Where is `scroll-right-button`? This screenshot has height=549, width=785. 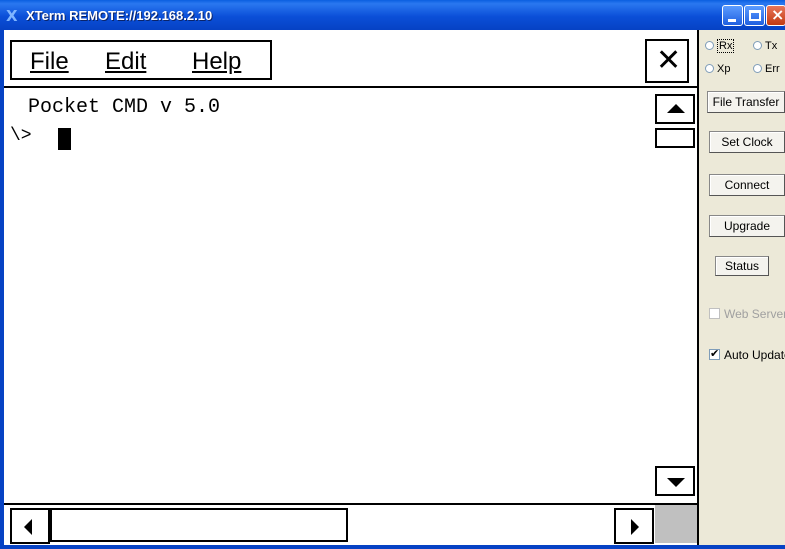 scroll-right-button is located at coordinates (634, 526).